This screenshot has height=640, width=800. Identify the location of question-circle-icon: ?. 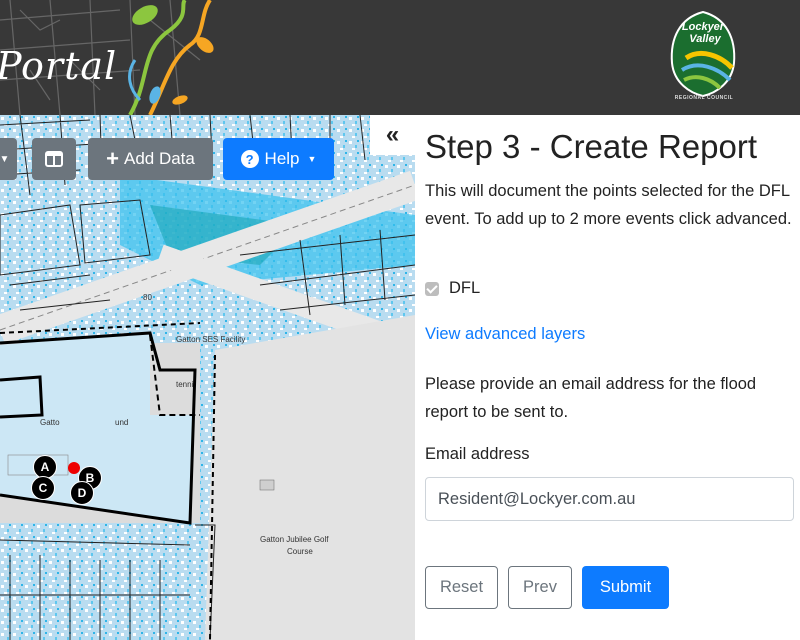
(249, 159).